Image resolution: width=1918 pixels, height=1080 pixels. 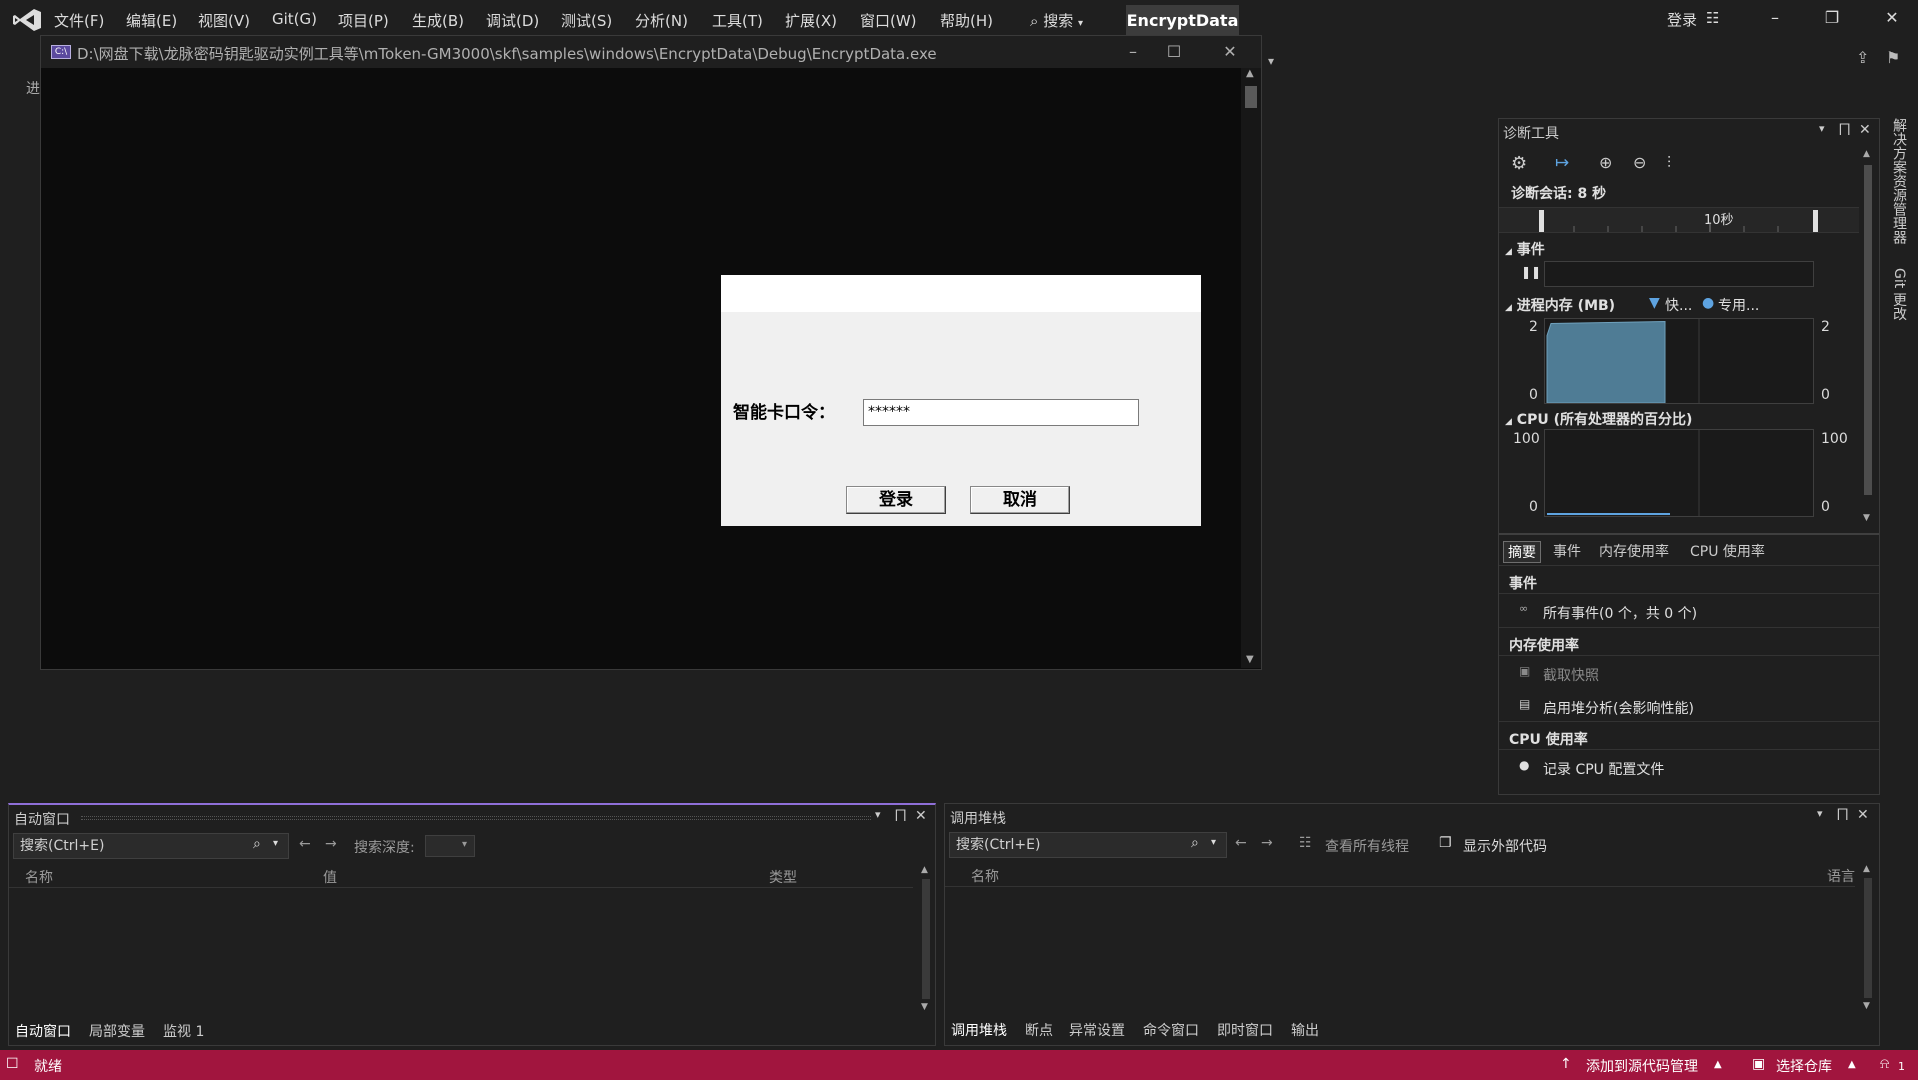 I want to click on console-maximize-button: ☐, so click(x=1174, y=52).